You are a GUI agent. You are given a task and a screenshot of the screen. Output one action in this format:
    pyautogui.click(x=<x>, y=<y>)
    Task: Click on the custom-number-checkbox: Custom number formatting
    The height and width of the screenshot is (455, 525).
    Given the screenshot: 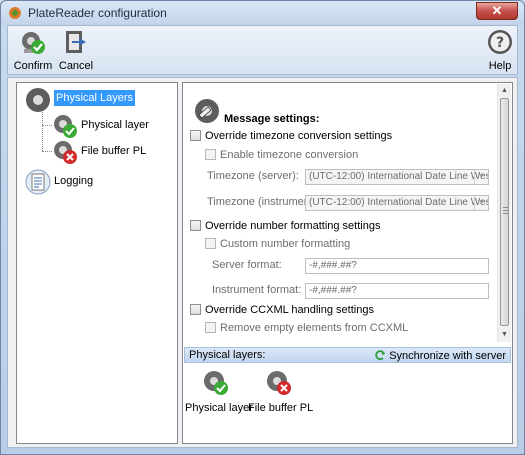 What is the action you would take?
    pyautogui.click(x=277, y=244)
    